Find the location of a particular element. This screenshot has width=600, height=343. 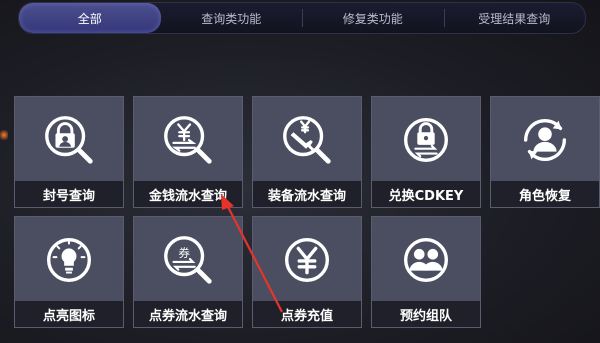

card-role-recovery: 角色恢复 is located at coordinates (545, 152).